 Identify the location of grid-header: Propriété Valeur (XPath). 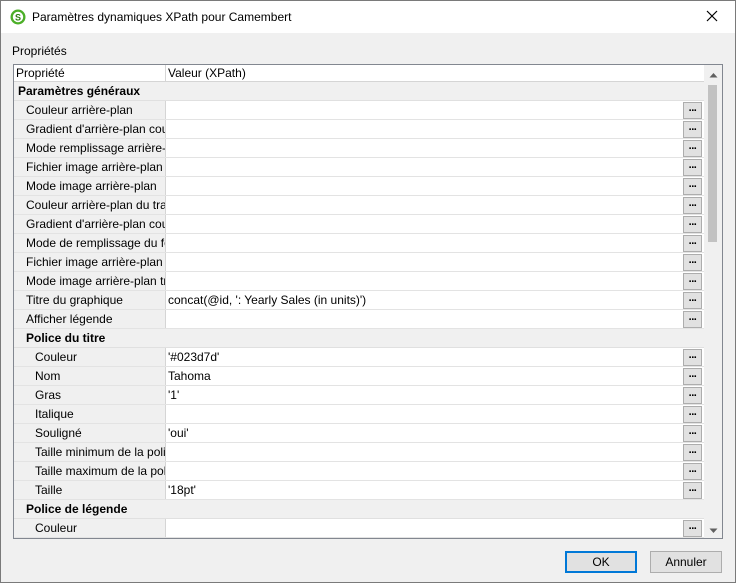
(359, 73).